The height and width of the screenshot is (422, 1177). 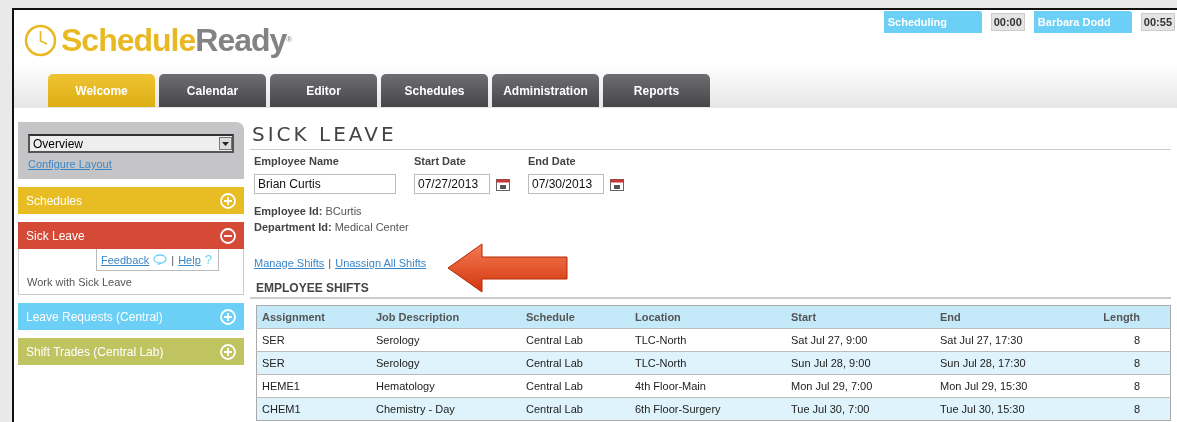 What do you see at coordinates (297, 161) in the screenshot?
I see `field-label: Employee Name` at bounding box center [297, 161].